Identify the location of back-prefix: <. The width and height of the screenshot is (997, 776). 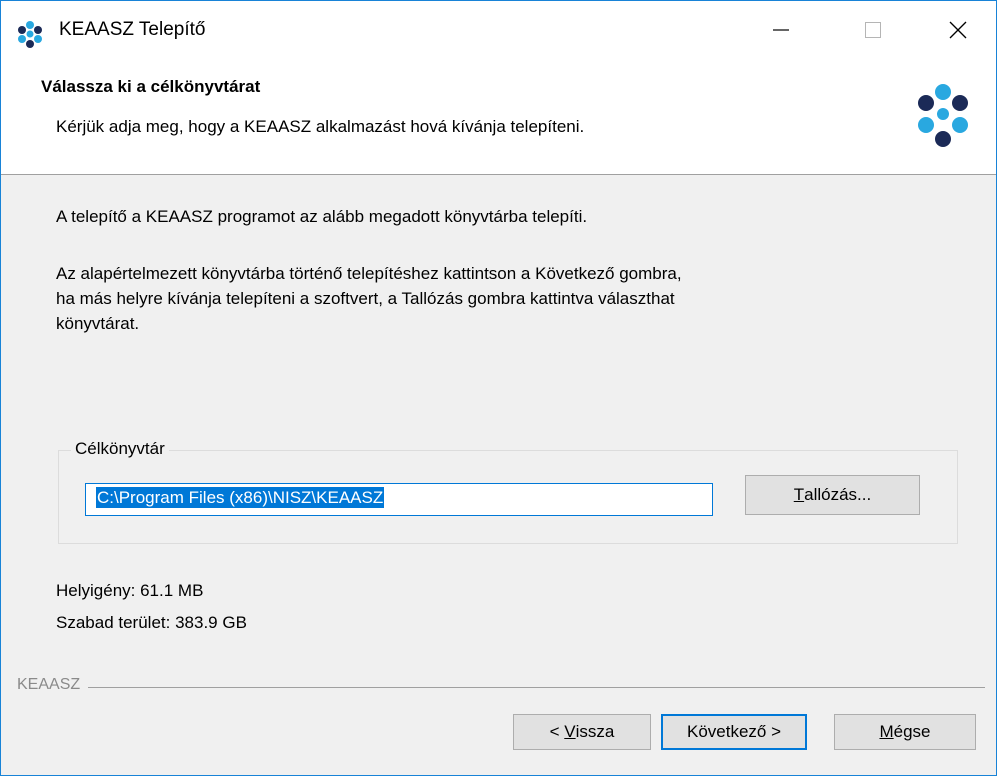
(557, 731).